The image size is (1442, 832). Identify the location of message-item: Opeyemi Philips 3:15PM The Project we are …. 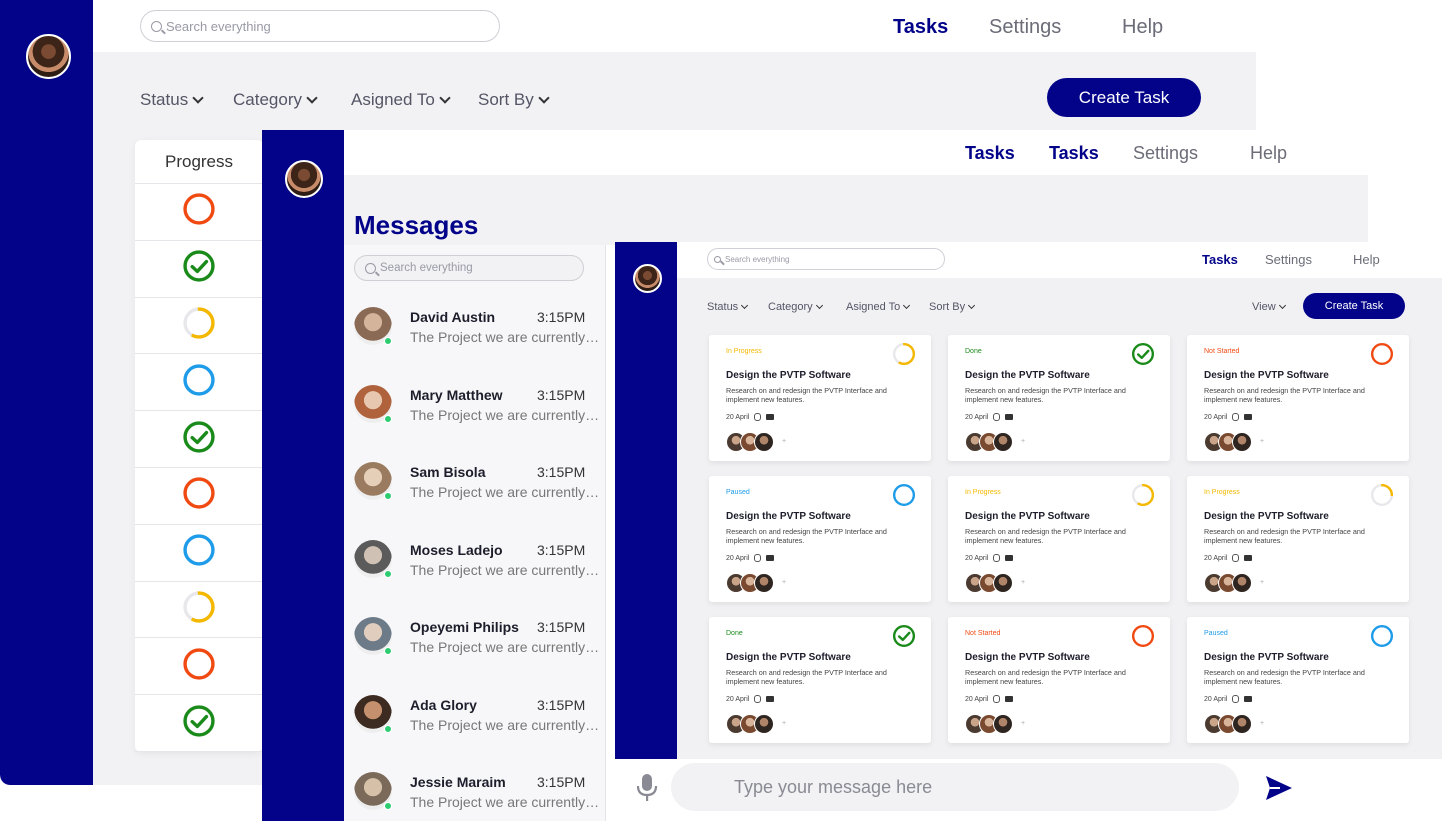
(479, 647).